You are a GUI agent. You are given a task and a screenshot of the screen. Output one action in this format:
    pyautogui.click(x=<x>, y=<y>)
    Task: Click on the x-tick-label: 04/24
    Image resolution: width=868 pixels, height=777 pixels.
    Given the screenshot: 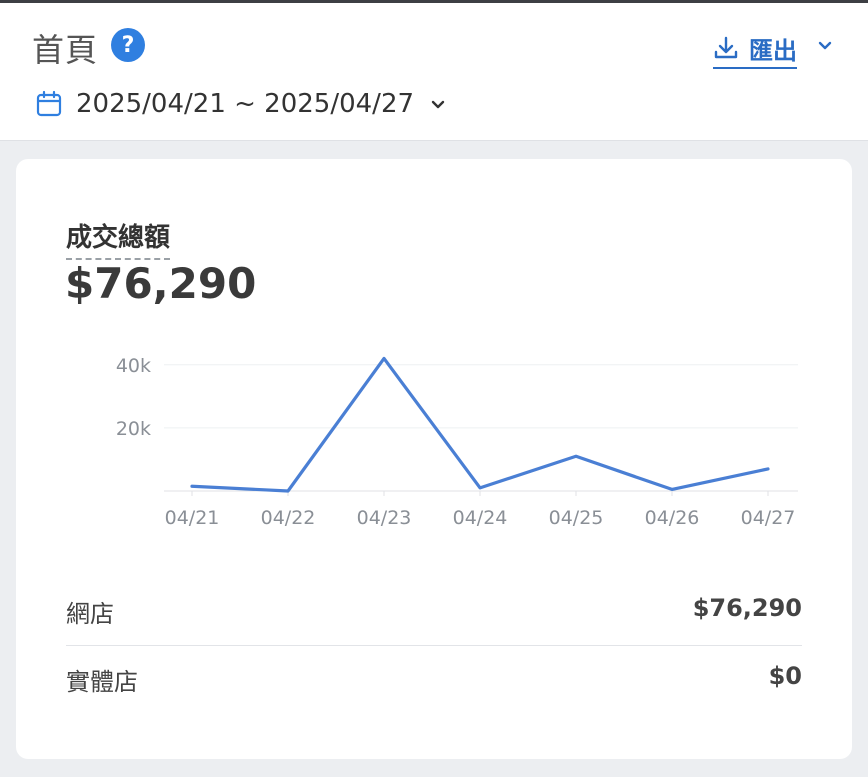 What is the action you would take?
    pyautogui.click(x=480, y=518)
    